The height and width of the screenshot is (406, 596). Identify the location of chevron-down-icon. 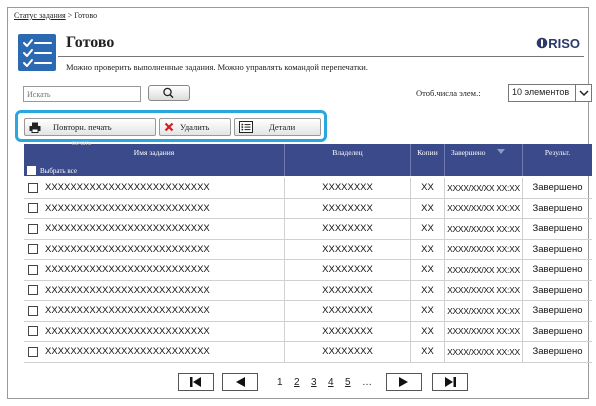
(583, 93).